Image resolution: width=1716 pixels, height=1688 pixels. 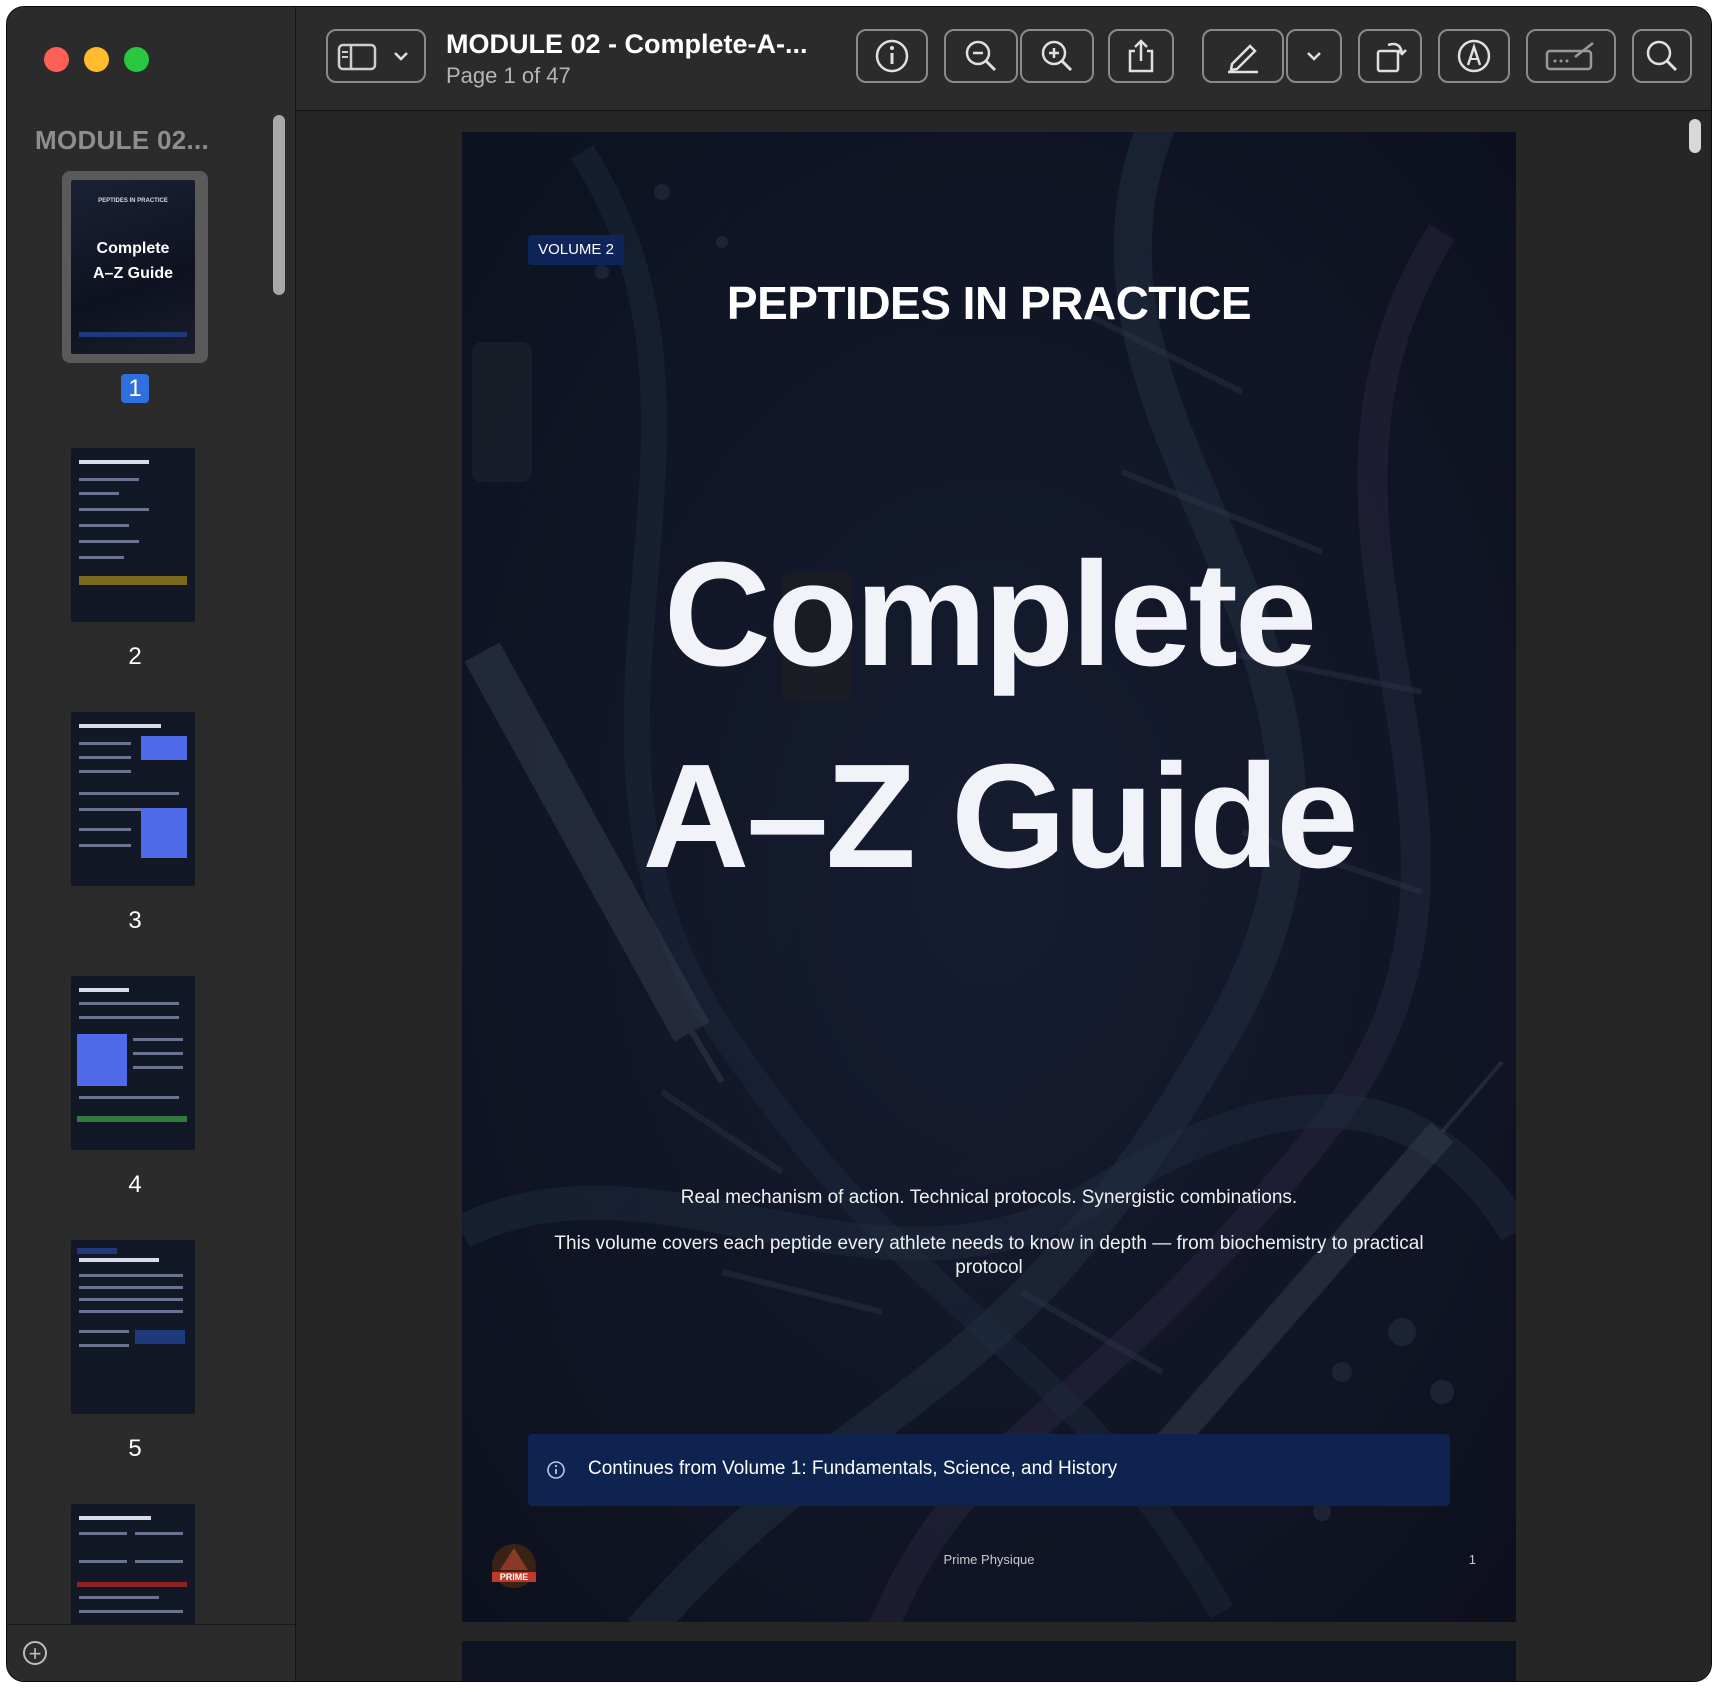 I want to click on zoom-in-button, so click(x=1057, y=56).